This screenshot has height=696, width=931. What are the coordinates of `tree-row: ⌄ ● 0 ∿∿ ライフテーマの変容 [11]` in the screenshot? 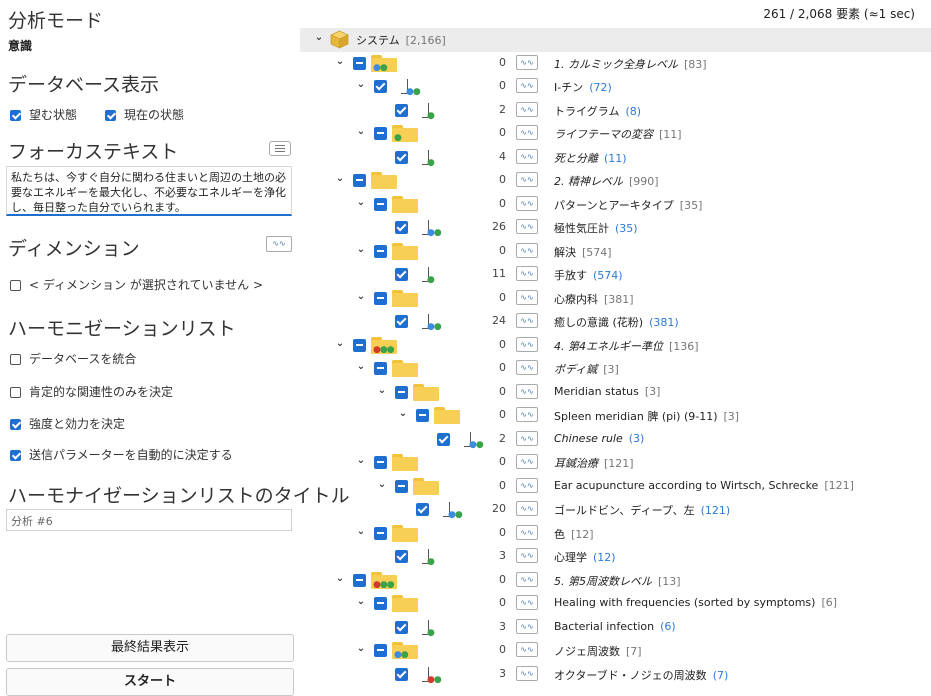 It's located at (615, 134).